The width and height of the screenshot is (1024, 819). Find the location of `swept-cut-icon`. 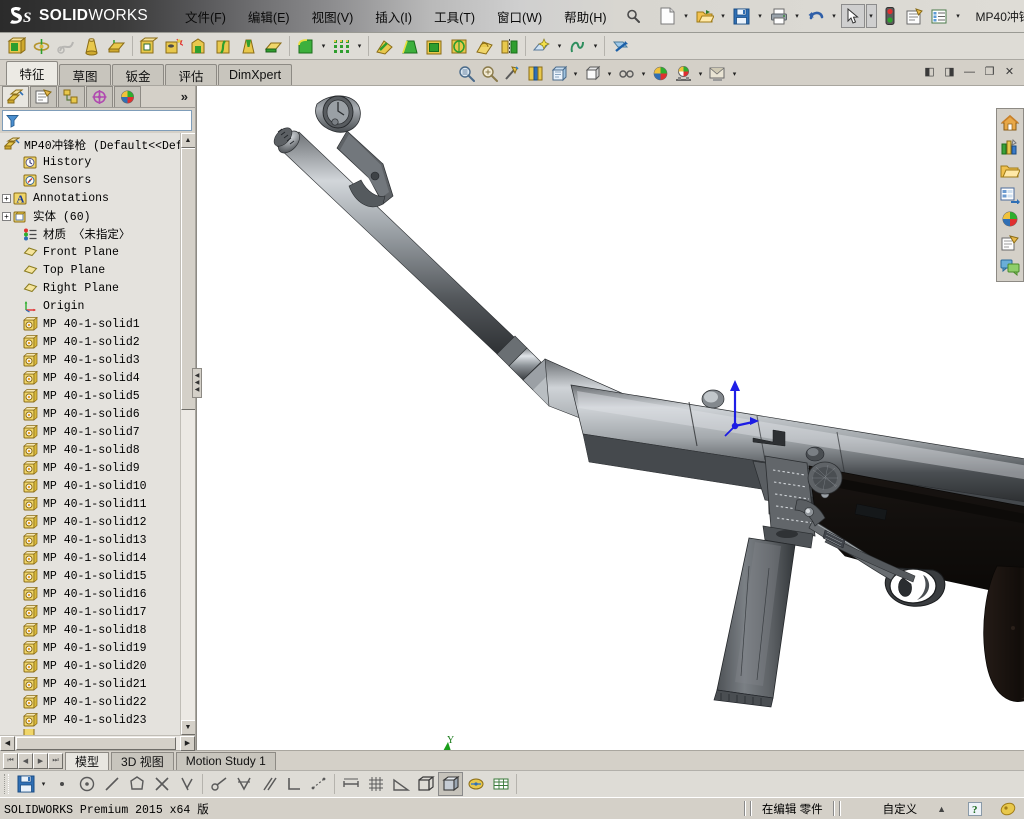

swept-cut-icon is located at coordinates (223, 46).